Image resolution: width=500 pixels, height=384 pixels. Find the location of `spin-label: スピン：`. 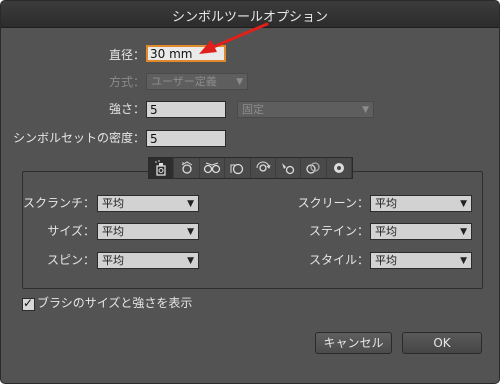

spin-label: スピン： is located at coordinates (70, 260).